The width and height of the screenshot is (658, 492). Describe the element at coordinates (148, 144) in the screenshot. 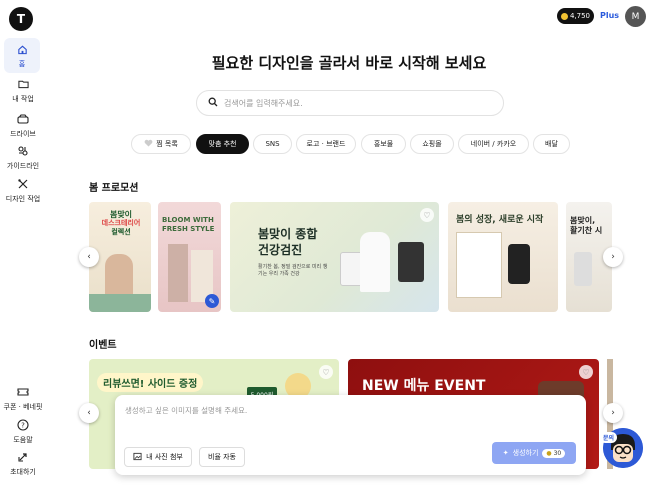

I see `heart-icon` at that location.